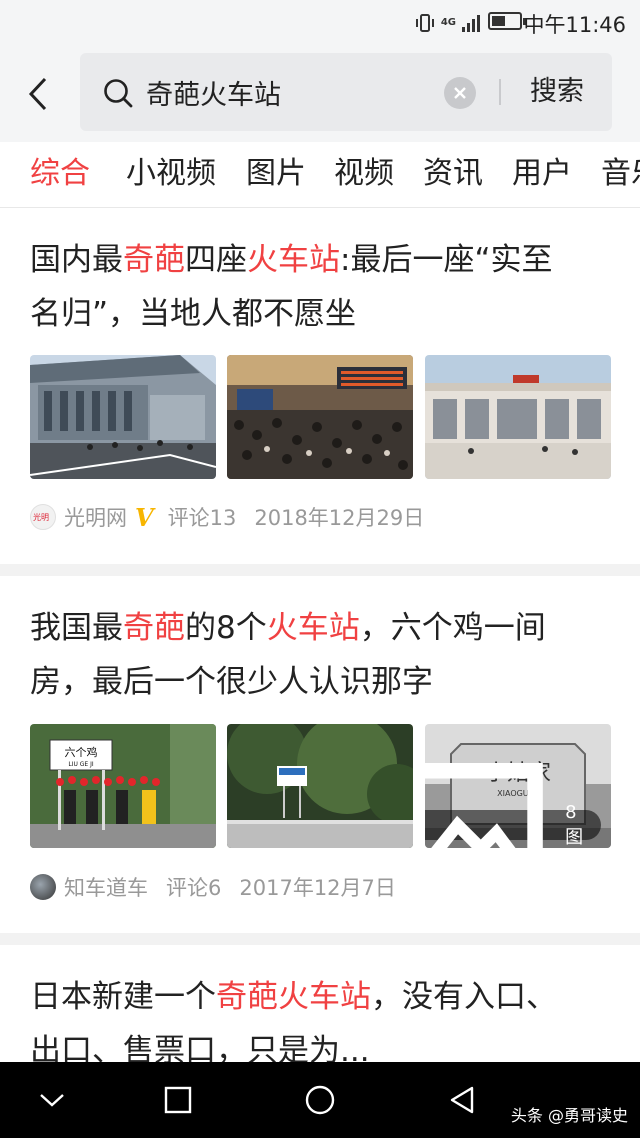 The image size is (640, 1138). I want to click on title-text: 日本新建一个, so click(123, 997).